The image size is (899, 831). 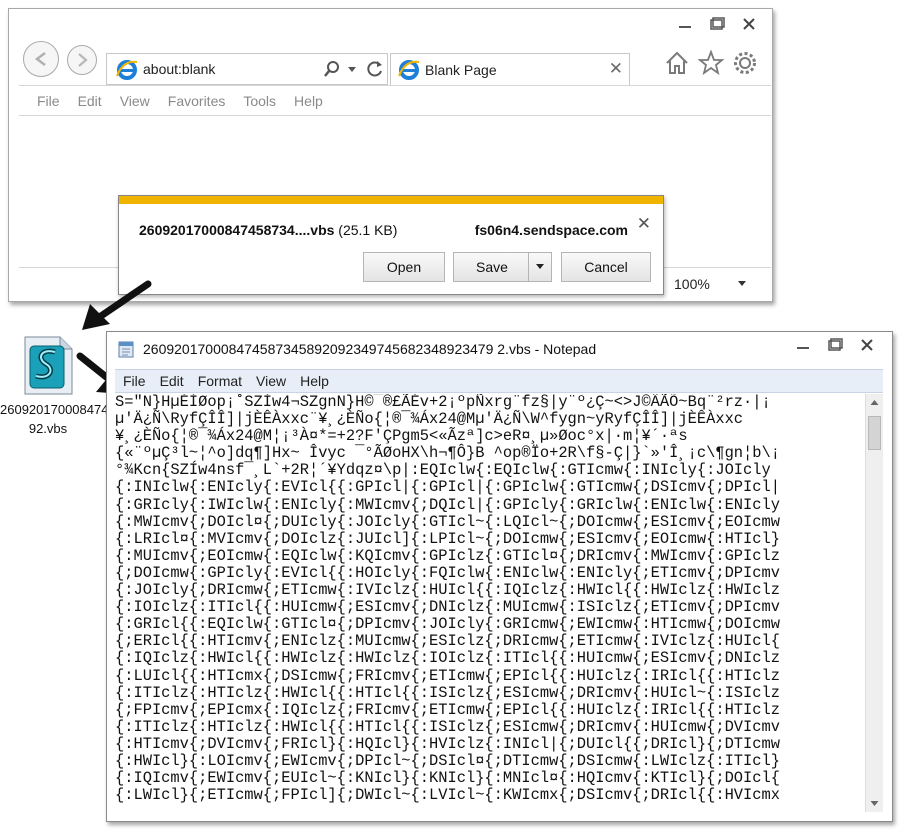 I want to click on address-text: about:blank, so click(x=179, y=69).